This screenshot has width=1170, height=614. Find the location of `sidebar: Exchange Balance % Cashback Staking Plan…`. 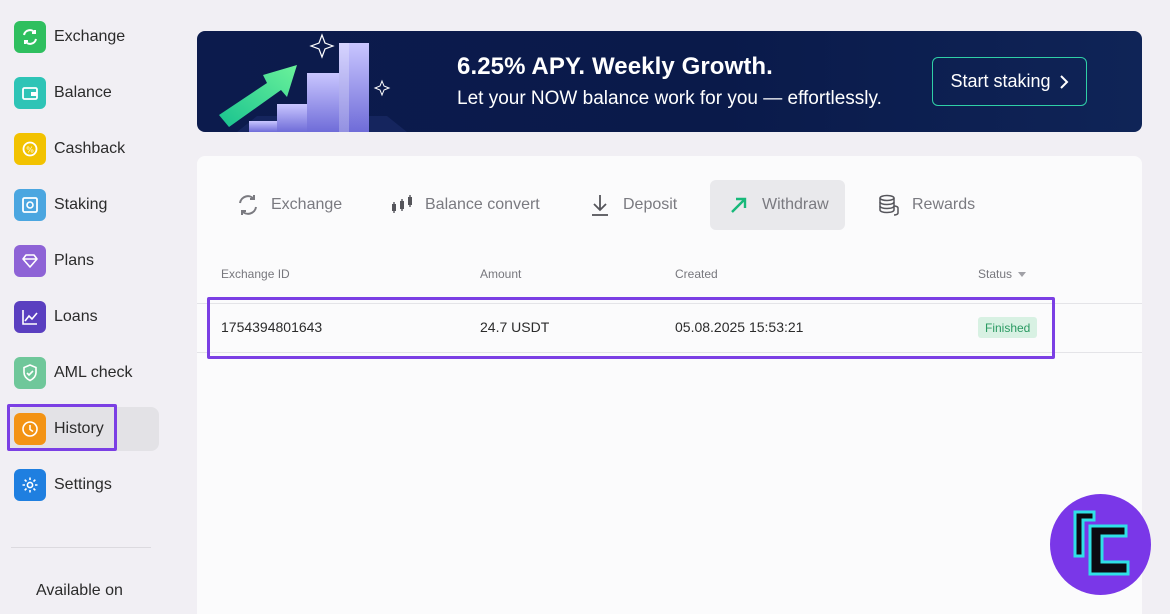

sidebar: Exchange Balance % Cashback Staking Plan… is located at coordinates (85, 307).